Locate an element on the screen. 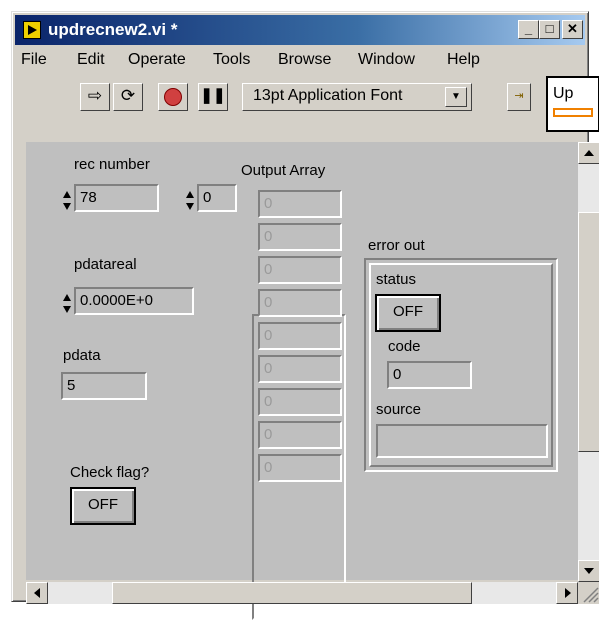  scroll-right-button is located at coordinates (567, 593).